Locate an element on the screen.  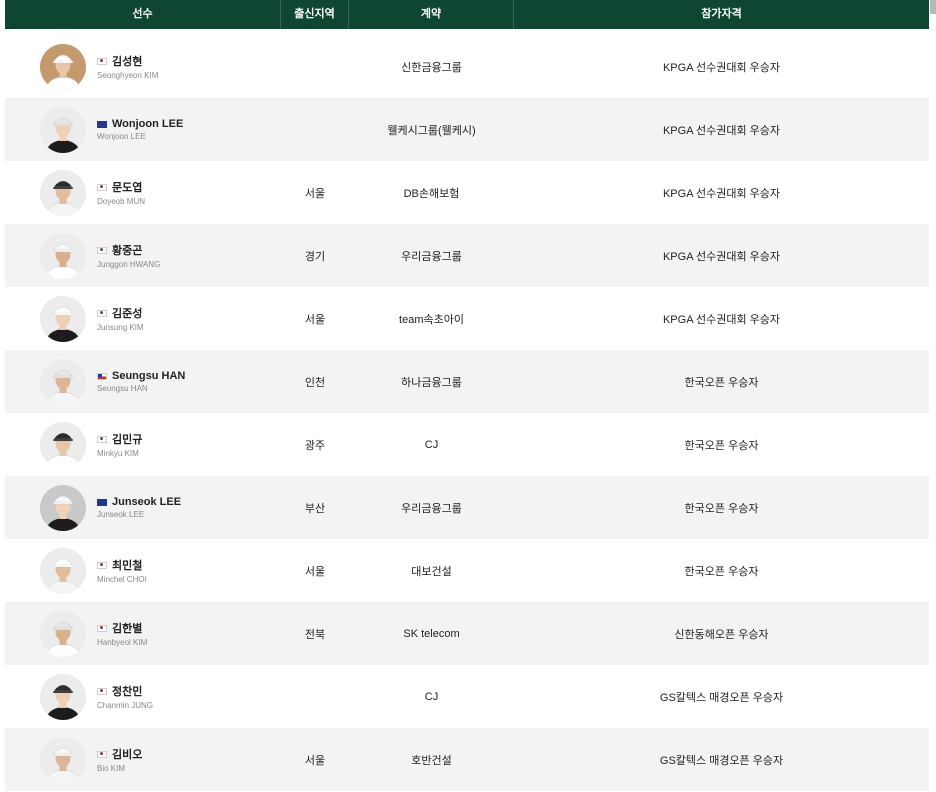
player-cell: 김성현 Seonghyeon KIM is located at coordinates (143, 66).